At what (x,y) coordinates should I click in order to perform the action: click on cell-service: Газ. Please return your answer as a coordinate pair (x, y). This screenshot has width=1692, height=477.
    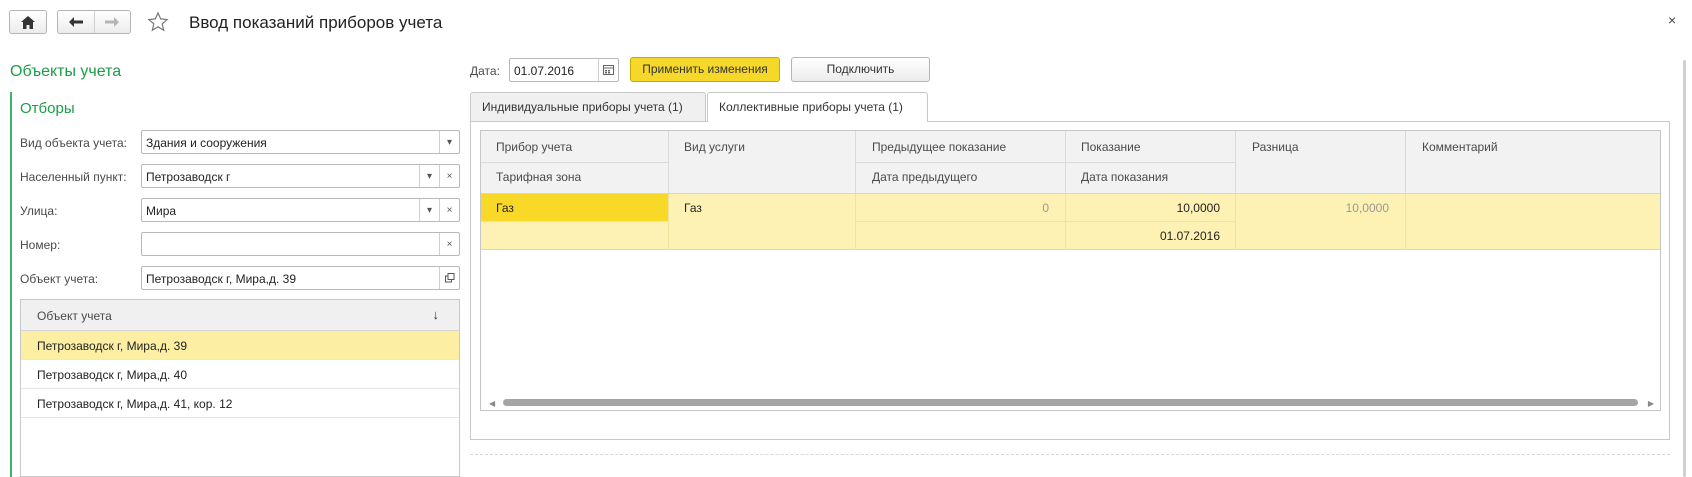
    Looking at the image, I should click on (762, 222).